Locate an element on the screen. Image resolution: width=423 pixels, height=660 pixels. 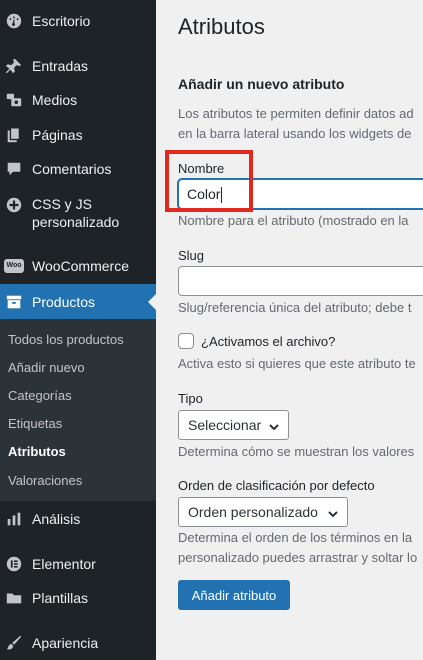
folder-icon is located at coordinates (14, 598).